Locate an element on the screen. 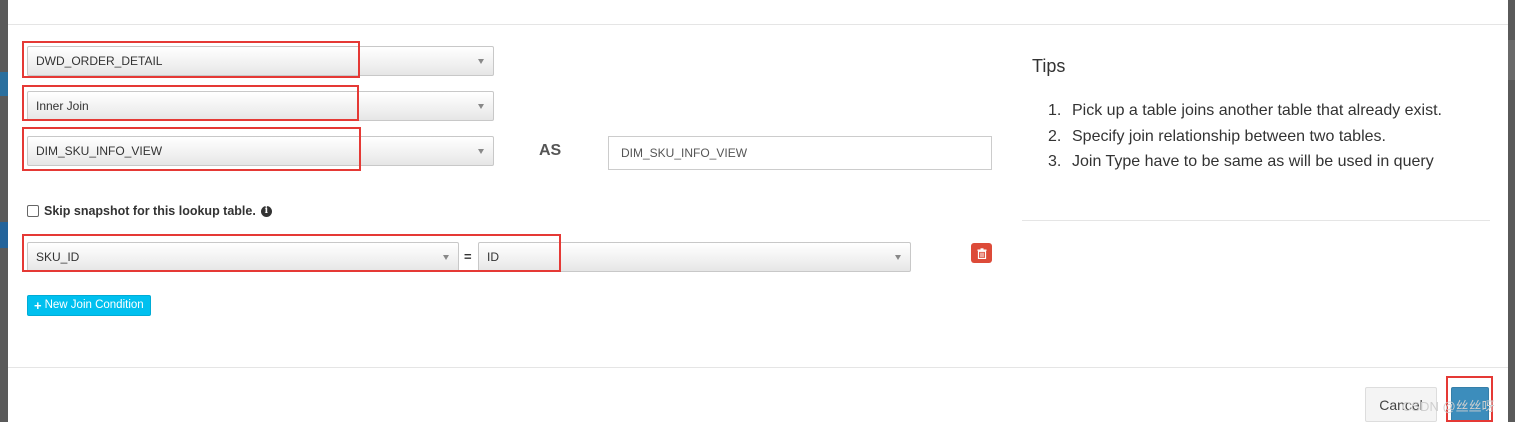  join-type-select: Inner Join is located at coordinates (260, 106).